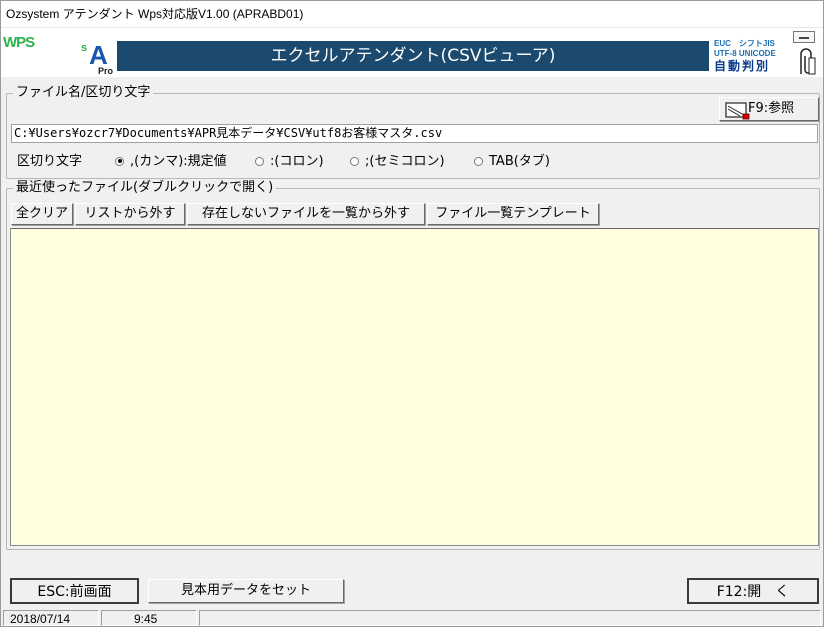 This screenshot has width=824, height=627. I want to click on wps-logo-text: WPS, so click(19, 42).